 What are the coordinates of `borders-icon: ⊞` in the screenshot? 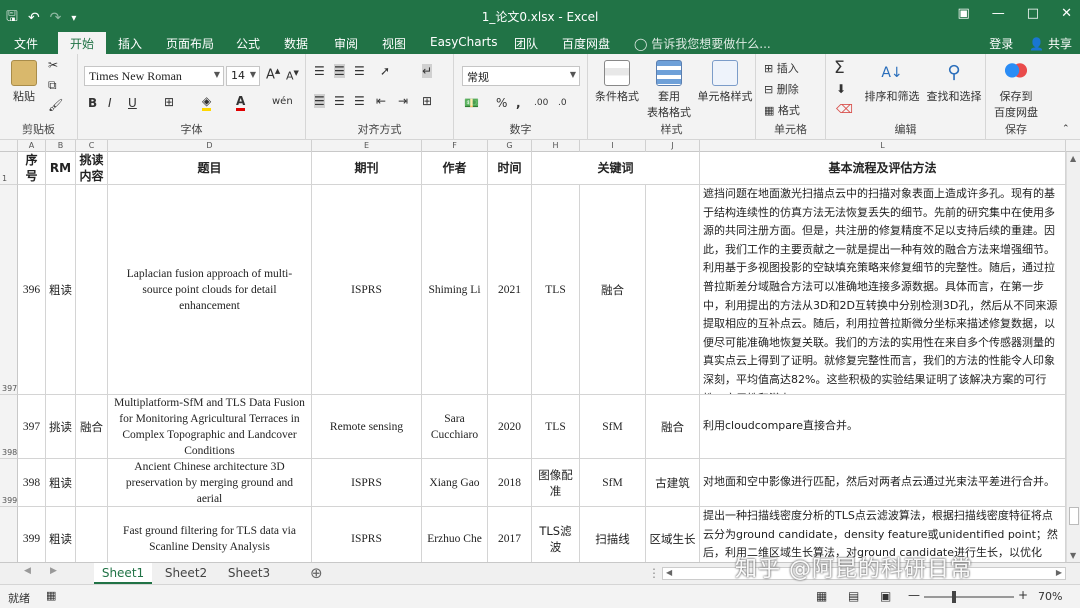 It's located at (169, 102).